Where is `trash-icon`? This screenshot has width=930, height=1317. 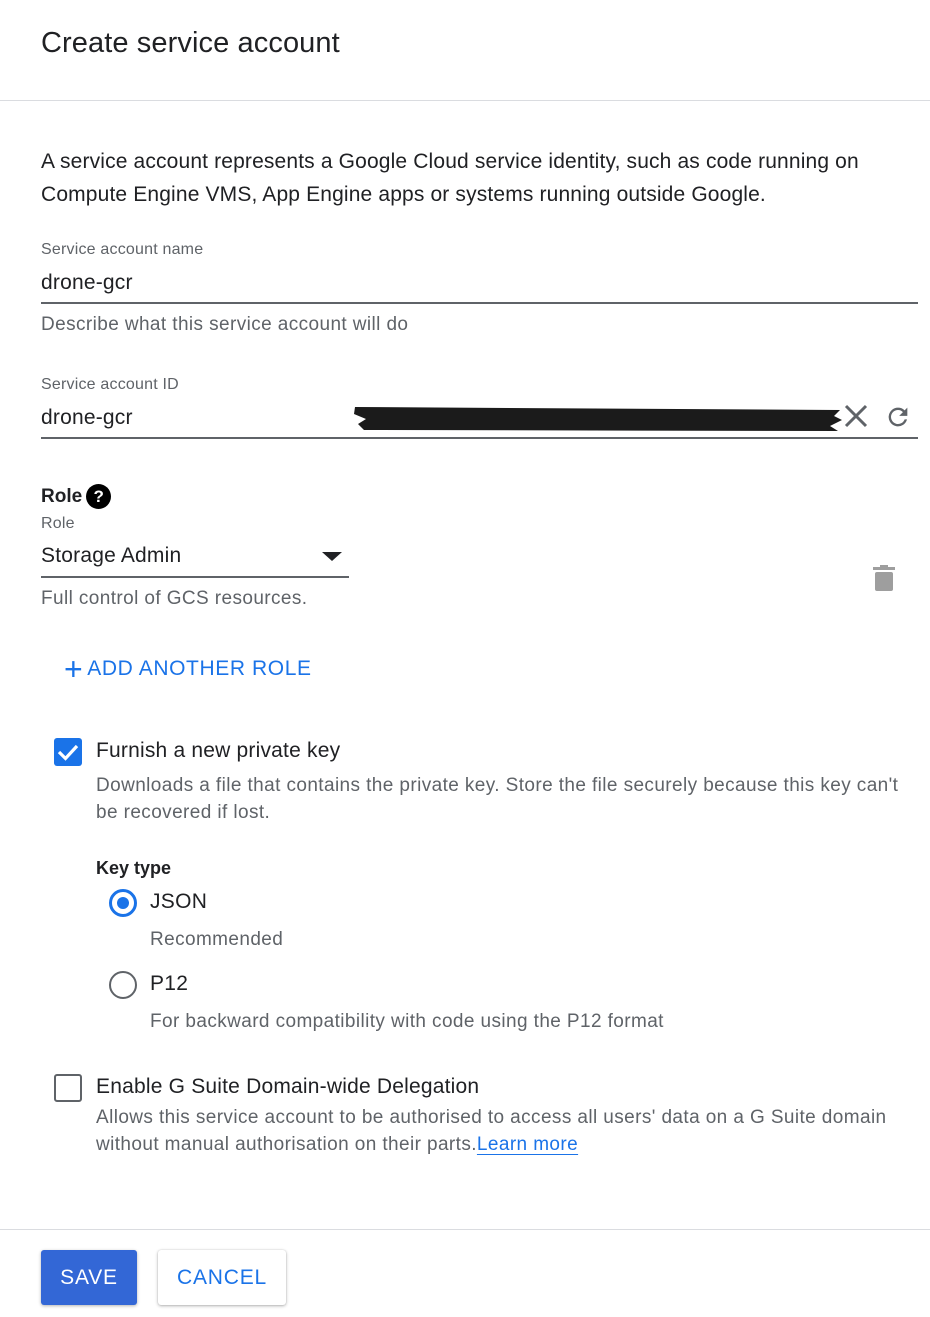 trash-icon is located at coordinates (884, 578).